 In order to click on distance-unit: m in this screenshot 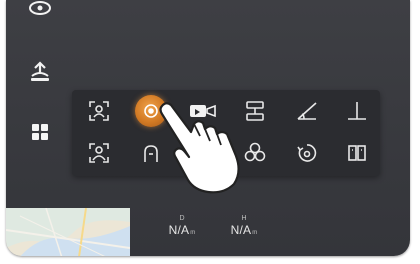, I will do `click(193, 233)`.